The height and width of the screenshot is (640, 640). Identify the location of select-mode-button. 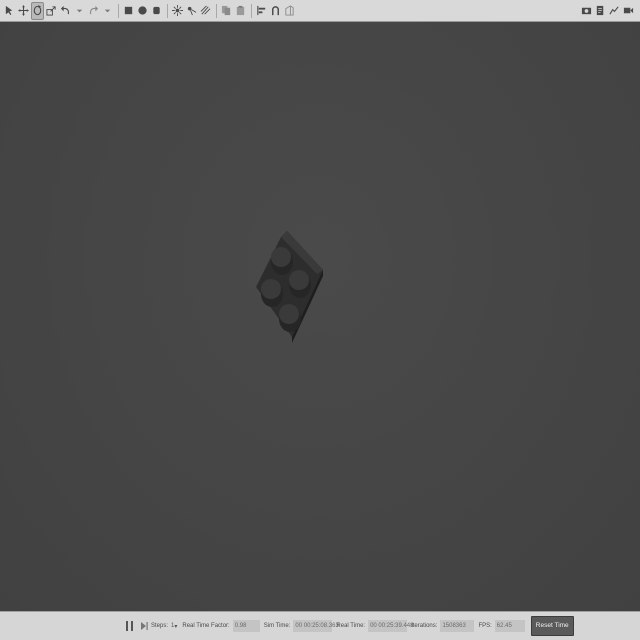
(9, 11).